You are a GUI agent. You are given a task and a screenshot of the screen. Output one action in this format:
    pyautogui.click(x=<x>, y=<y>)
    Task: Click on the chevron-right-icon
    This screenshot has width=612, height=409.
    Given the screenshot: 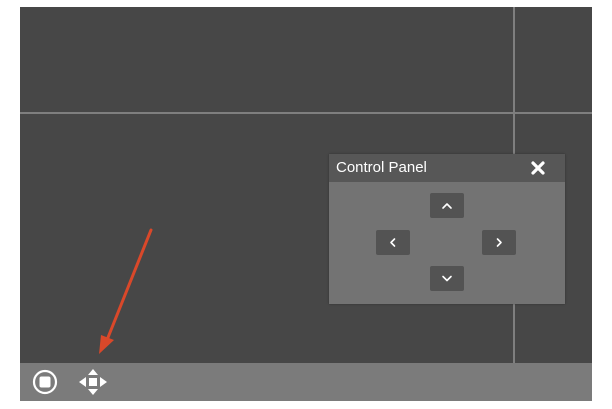 What is the action you would take?
    pyautogui.click(x=499, y=242)
    